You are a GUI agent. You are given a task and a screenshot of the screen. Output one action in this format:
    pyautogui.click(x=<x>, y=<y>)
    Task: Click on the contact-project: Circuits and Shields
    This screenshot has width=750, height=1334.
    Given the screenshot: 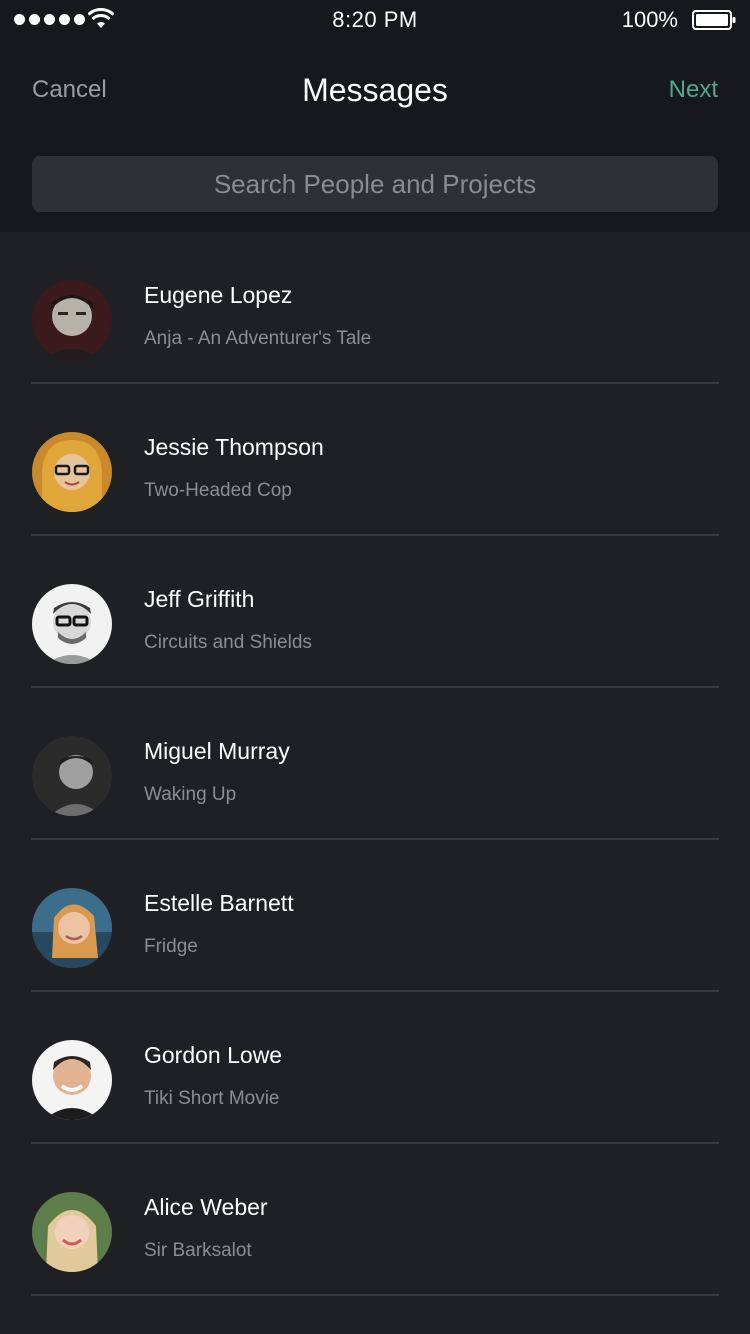 What is the action you would take?
    pyautogui.click(x=228, y=642)
    